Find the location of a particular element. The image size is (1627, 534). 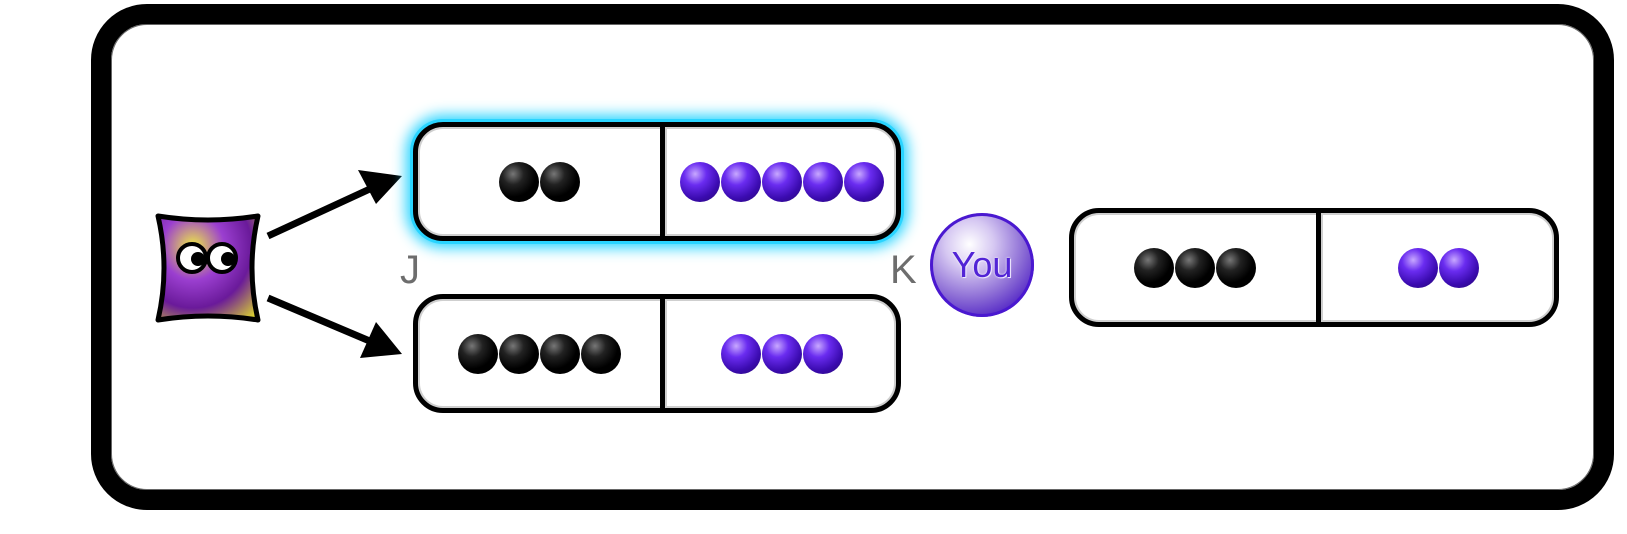

option-j-card is located at coordinates (657, 181).